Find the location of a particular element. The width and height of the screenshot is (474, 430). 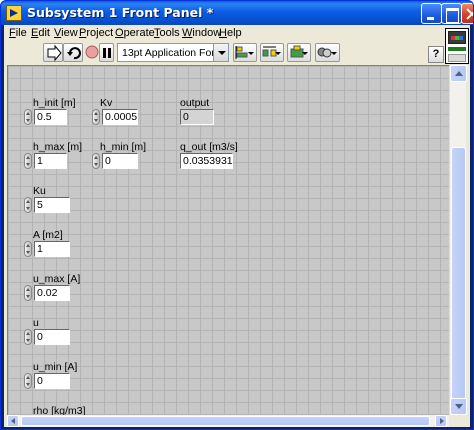

minimize-button is located at coordinates (431, 13).